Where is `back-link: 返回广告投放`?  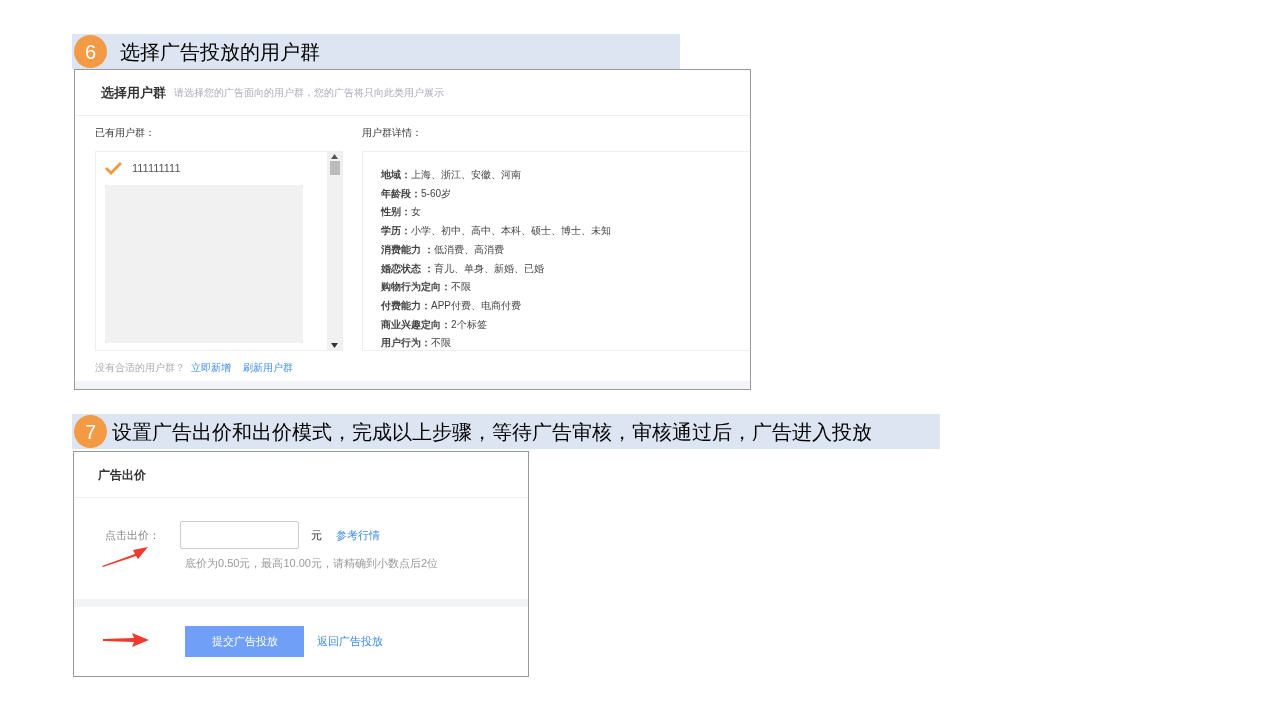
back-link: 返回广告投放 is located at coordinates (350, 641).